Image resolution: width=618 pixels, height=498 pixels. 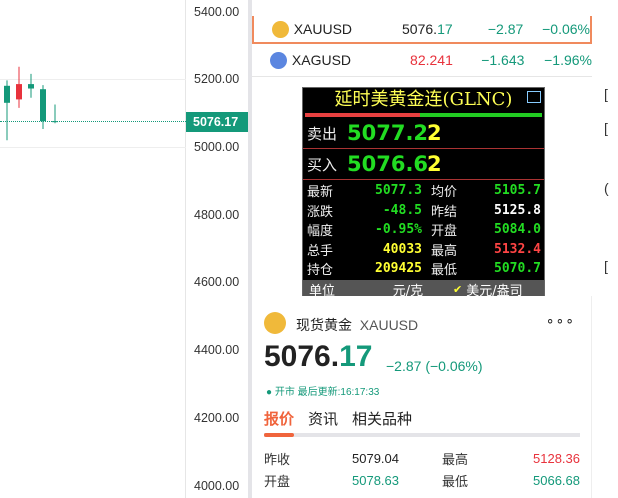 What do you see at coordinates (279, 418) in the screenshot?
I see `tab-quote: 报价` at bounding box center [279, 418].